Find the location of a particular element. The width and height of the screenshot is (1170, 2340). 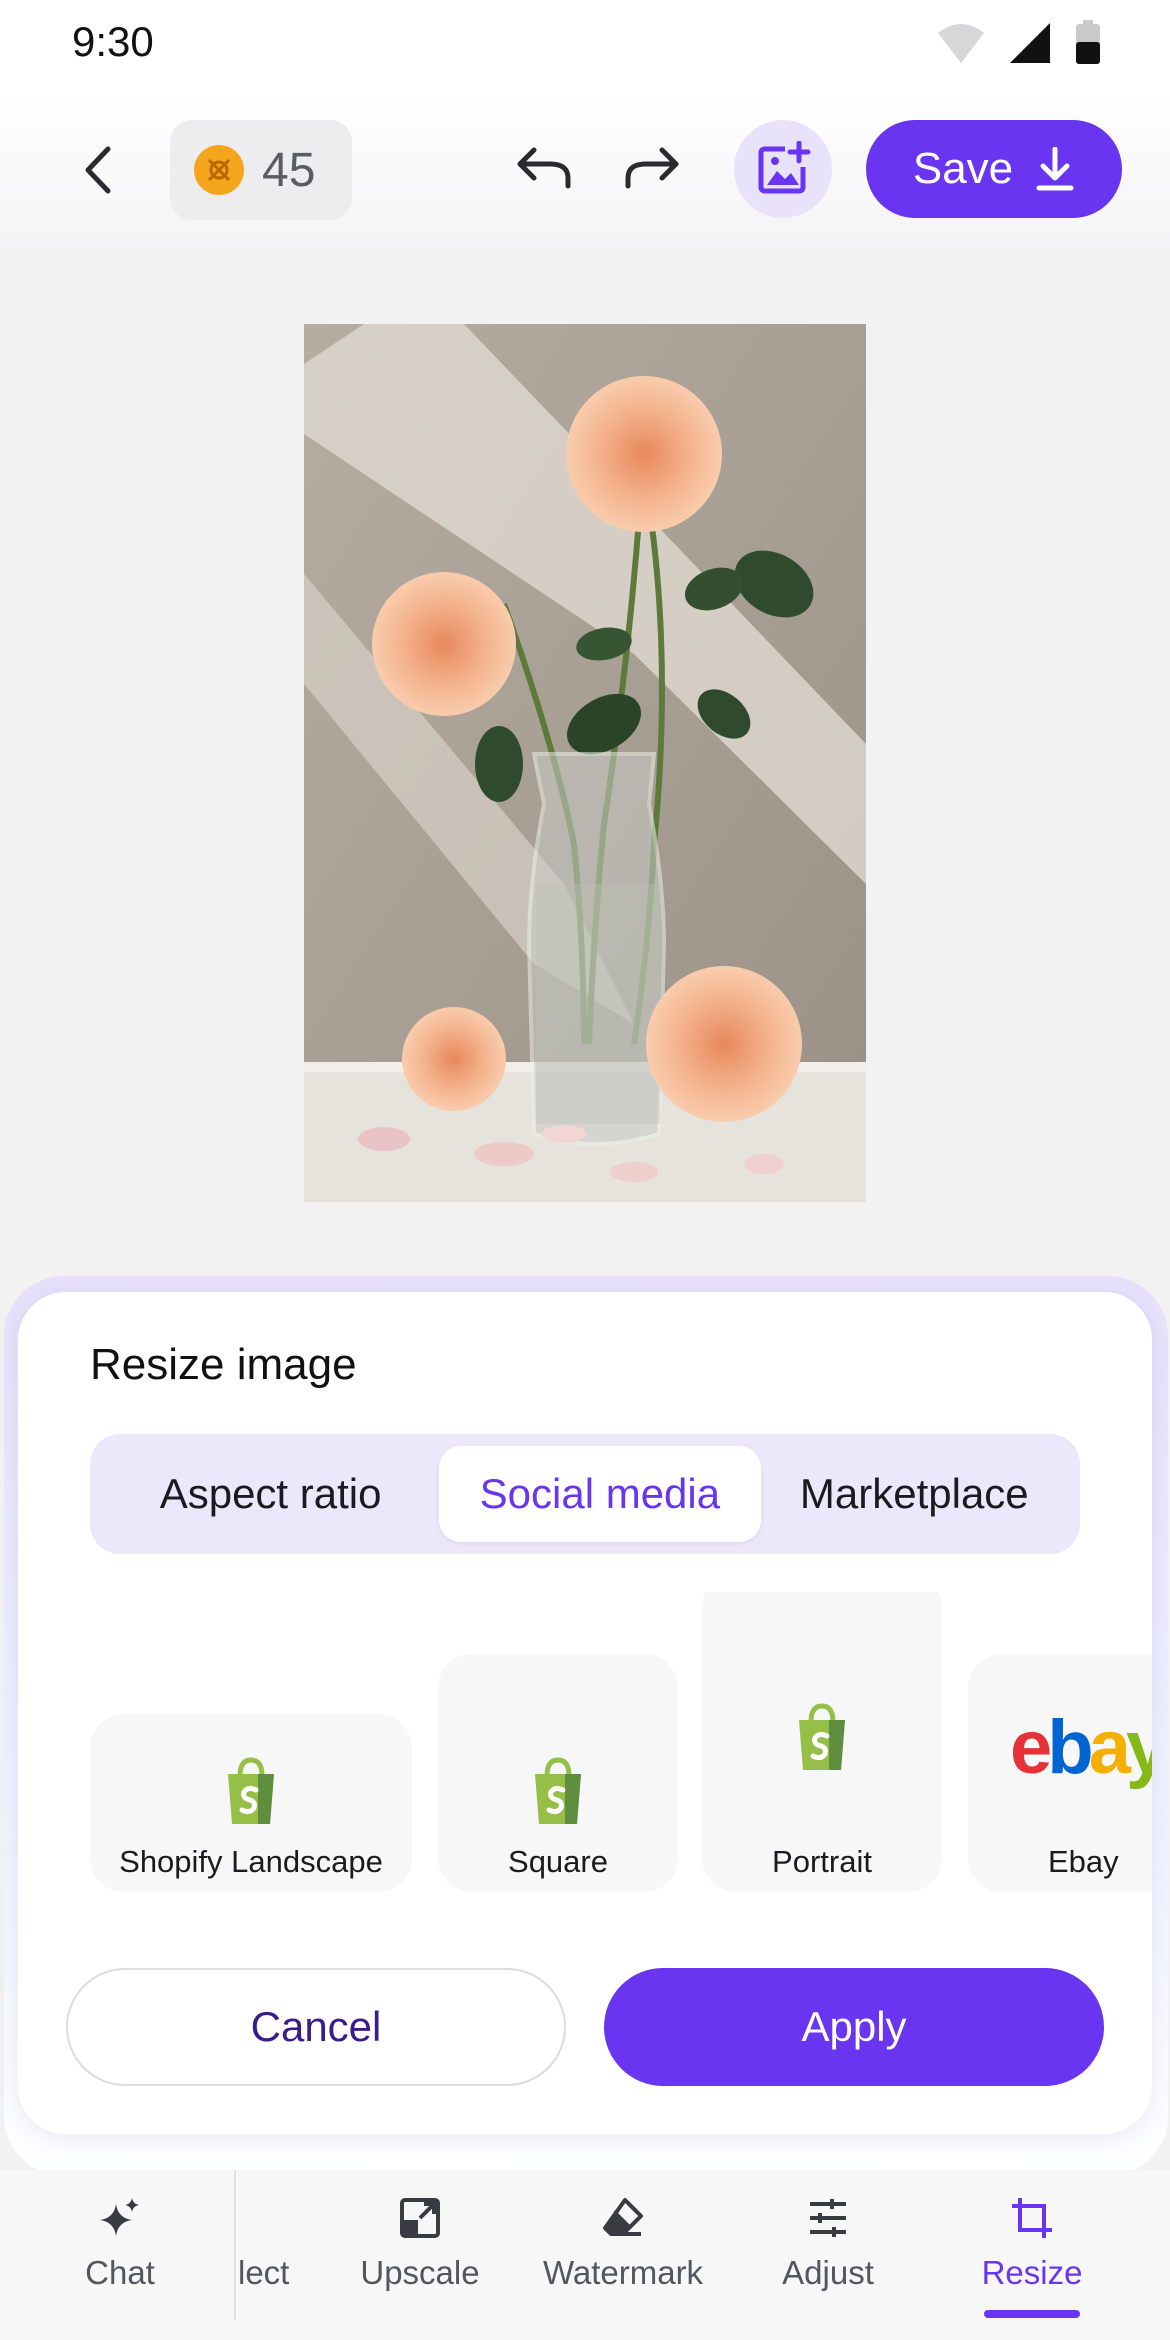

save-label: Save is located at coordinates (963, 168).